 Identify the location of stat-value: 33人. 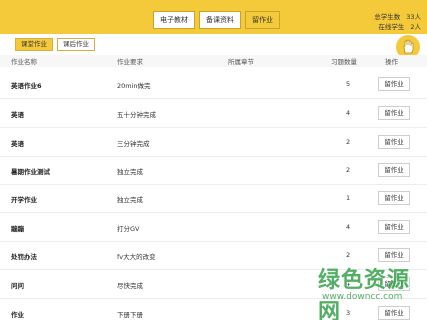
(413, 17).